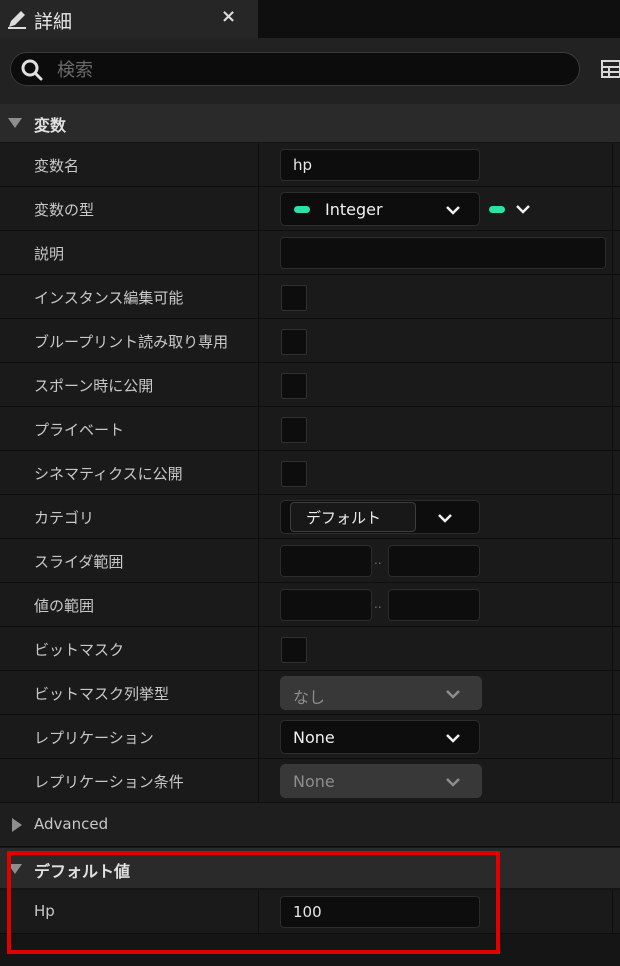 This screenshot has height=966, width=620. What do you see at coordinates (314, 737) in the screenshot?
I see `replication-value: None` at bounding box center [314, 737].